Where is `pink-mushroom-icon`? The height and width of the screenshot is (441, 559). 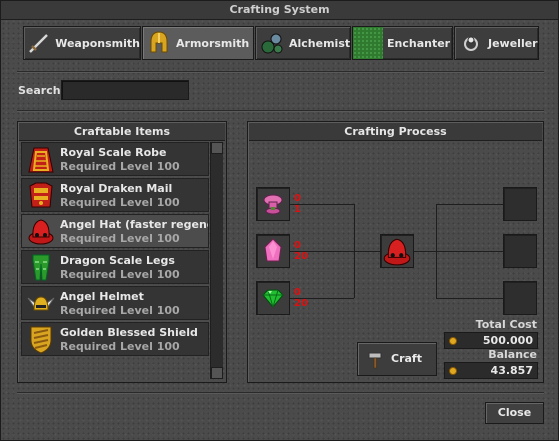 pink-mushroom-icon is located at coordinates (273, 208).